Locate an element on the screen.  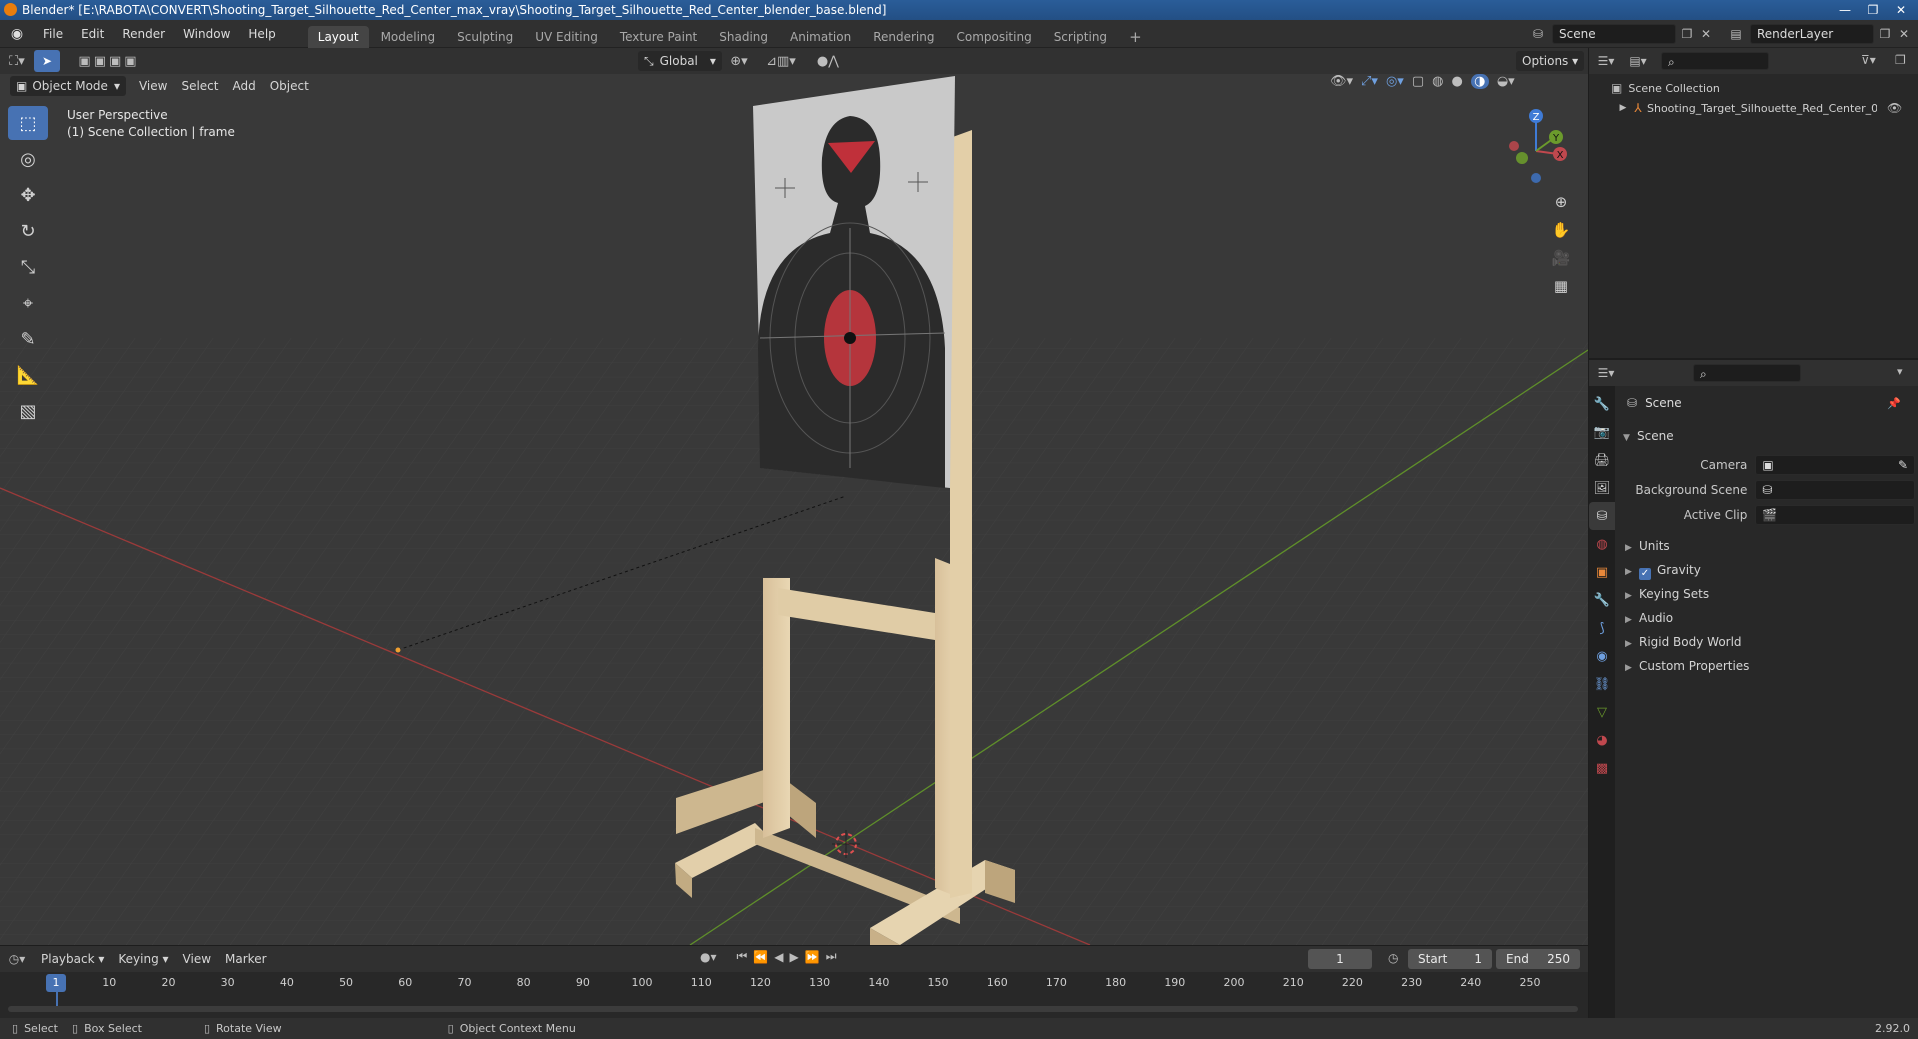
tab-scene-icon: ⛁ is located at coordinates (1602, 516).